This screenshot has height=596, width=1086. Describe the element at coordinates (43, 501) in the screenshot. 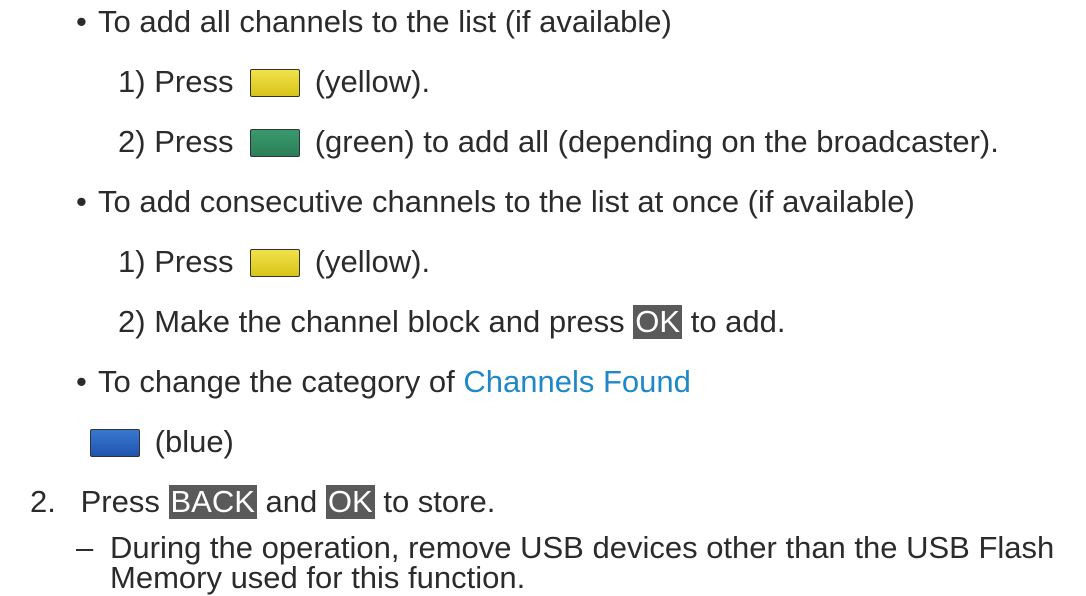

I see `step-number: 2.` at that location.